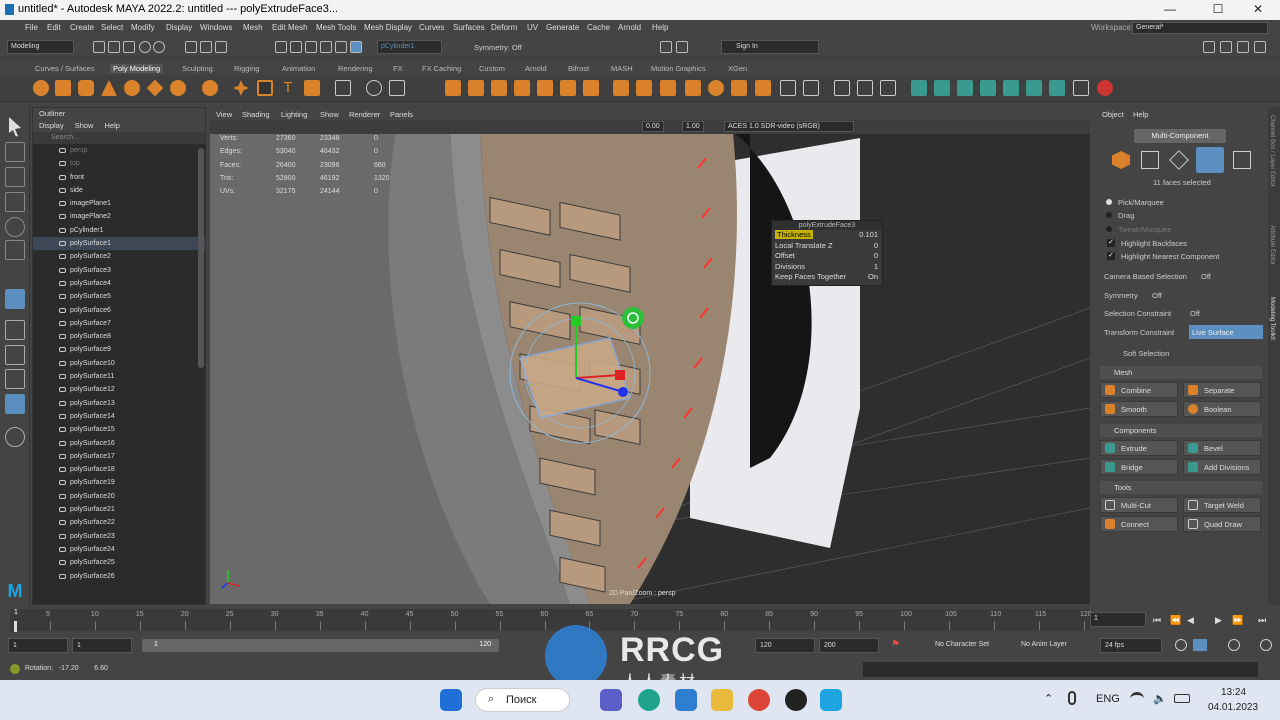 Image resolution: width=1280 pixels, height=720 pixels. Describe the element at coordinates (1222, 390) in the screenshot. I see `separate-button: Separate` at that location.